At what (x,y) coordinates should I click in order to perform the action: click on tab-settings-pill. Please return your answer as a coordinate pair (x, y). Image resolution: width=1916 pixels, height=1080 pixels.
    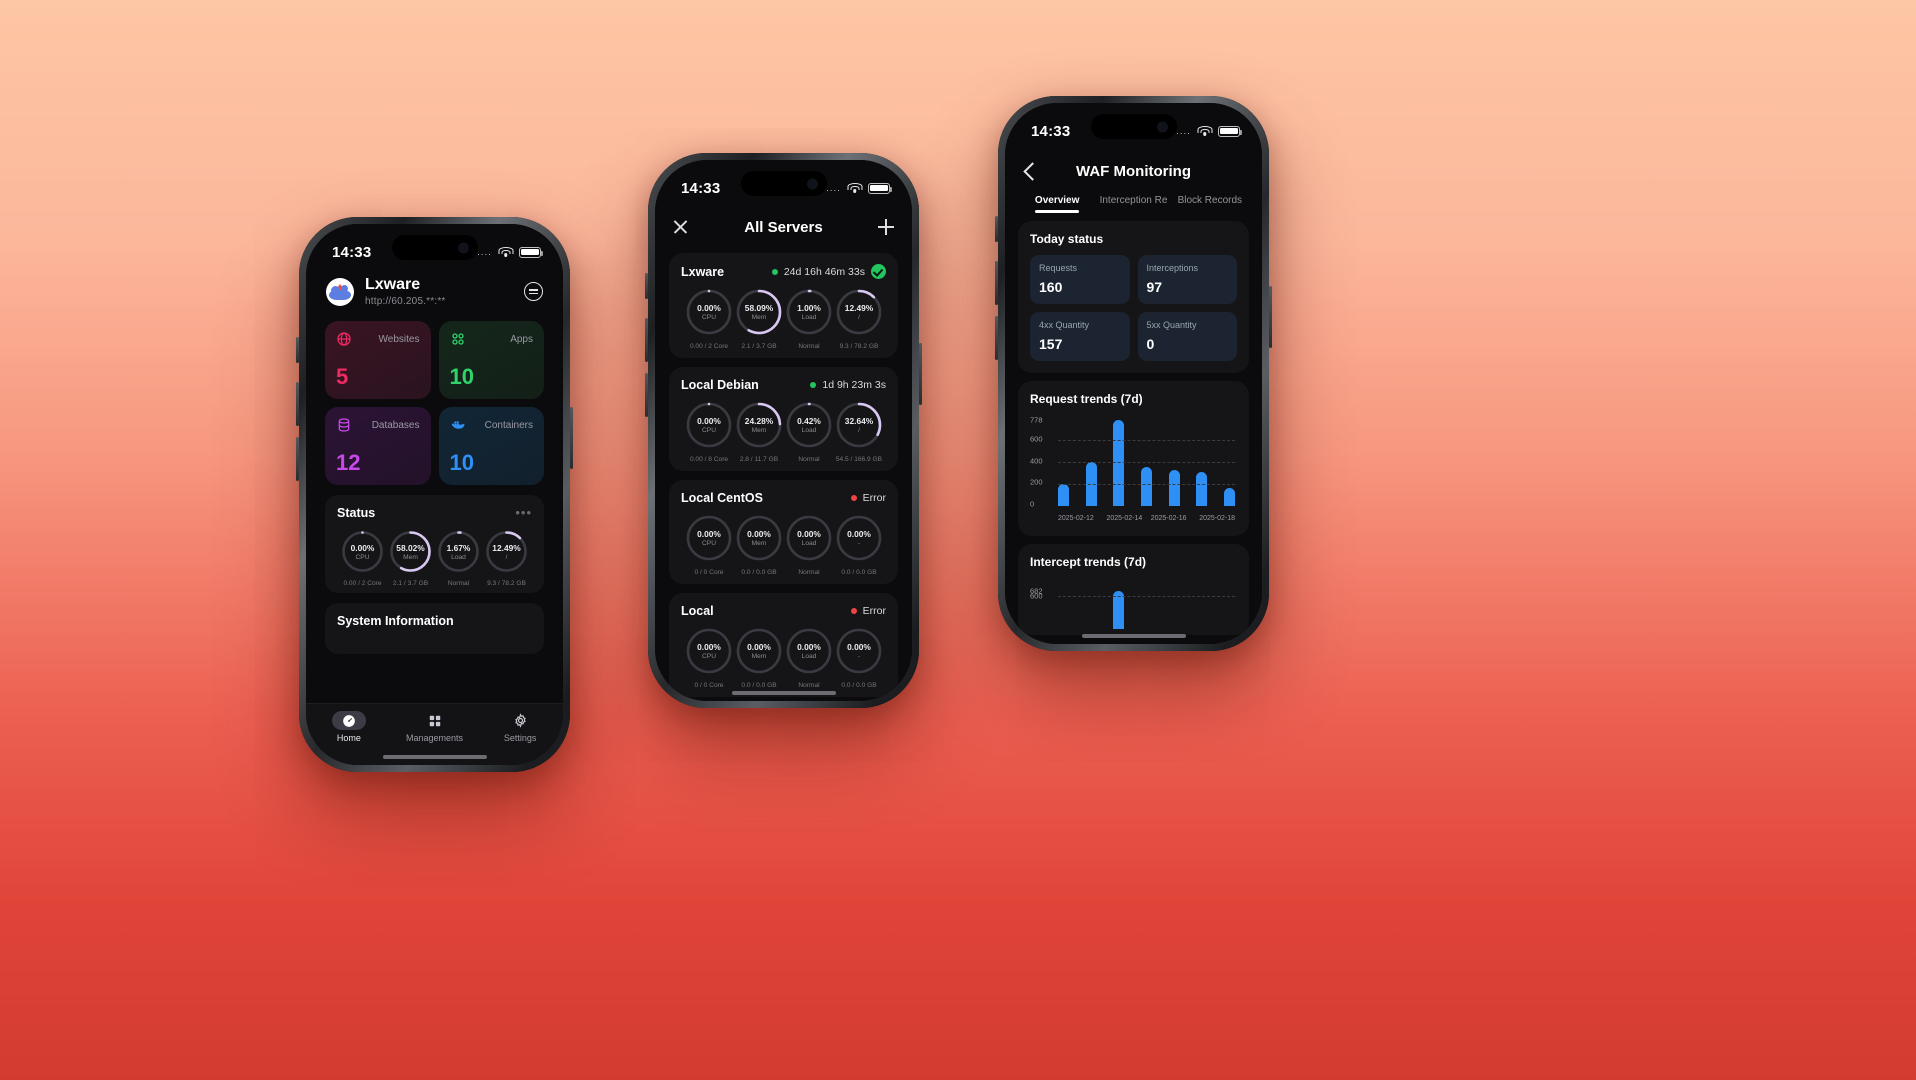
    Looking at the image, I should click on (520, 720).